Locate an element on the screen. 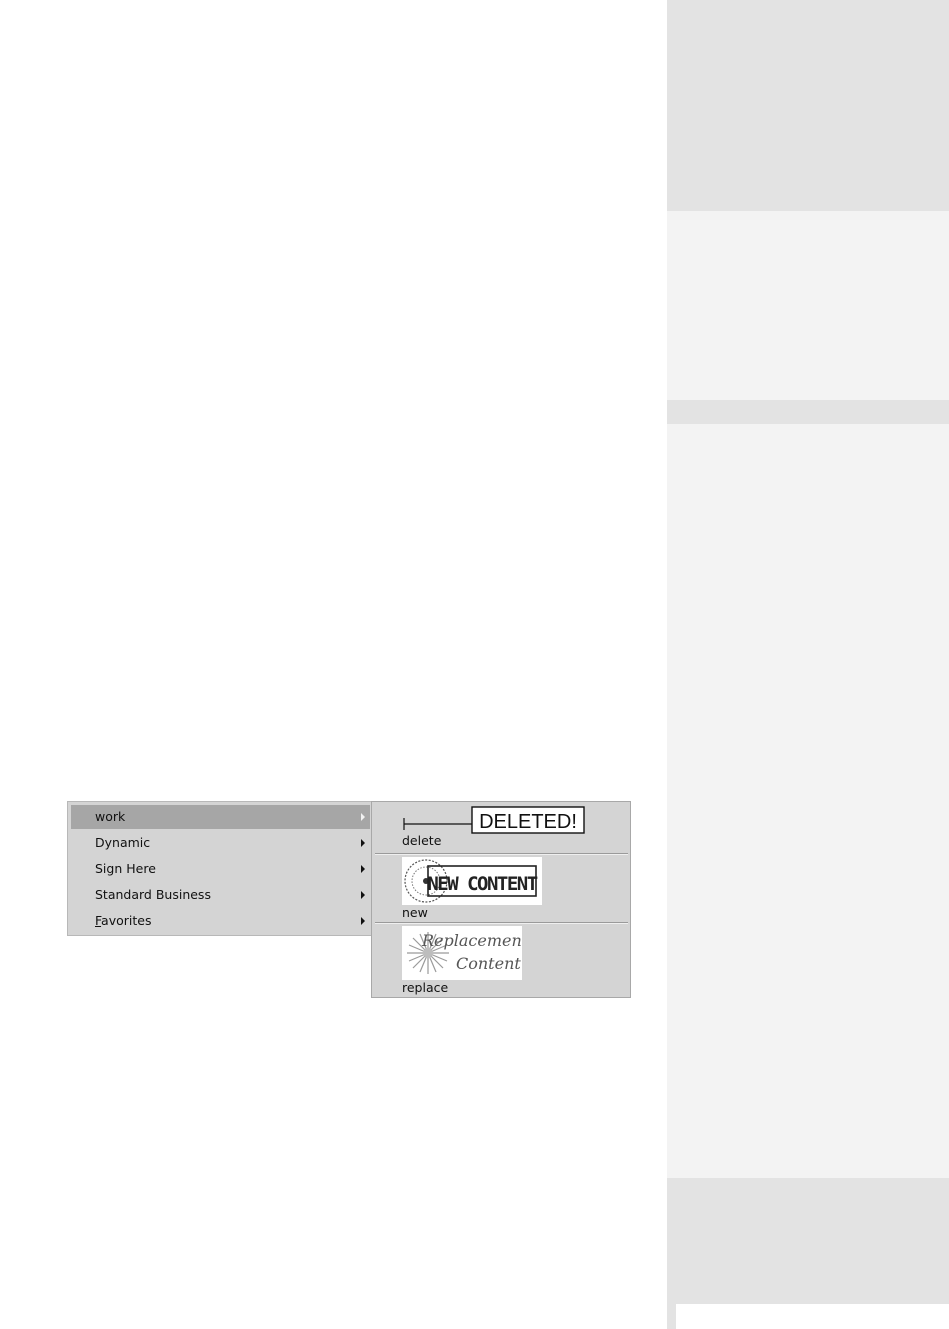  menu-item-standard-business: Standard Business is located at coordinates (220, 895).